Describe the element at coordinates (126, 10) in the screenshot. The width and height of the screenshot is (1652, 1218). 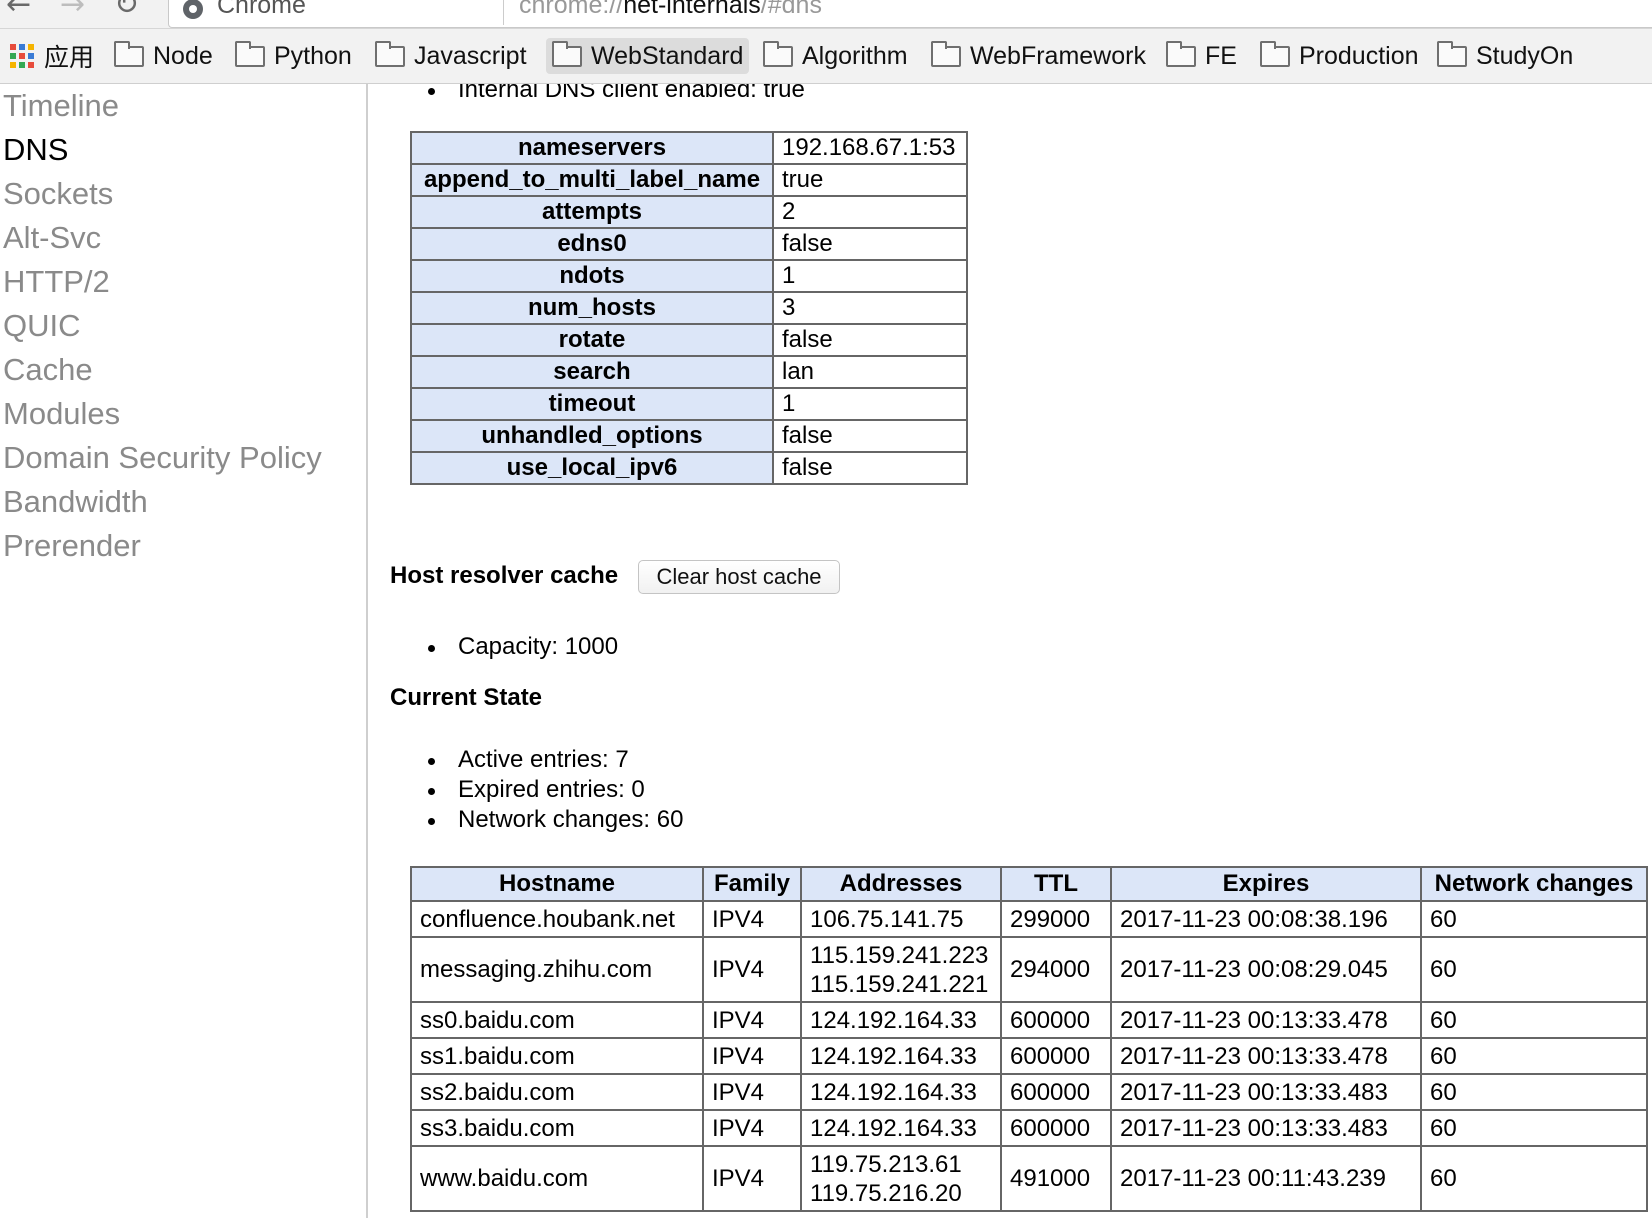
I see `reload-icon: ↻` at that location.